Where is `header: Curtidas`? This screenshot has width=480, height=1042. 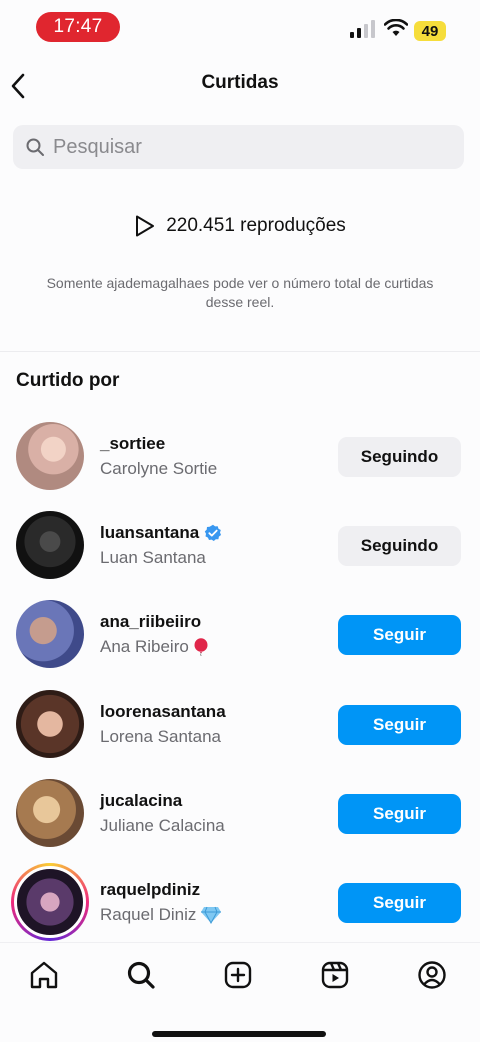
header: Curtidas is located at coordinates (240, 85).